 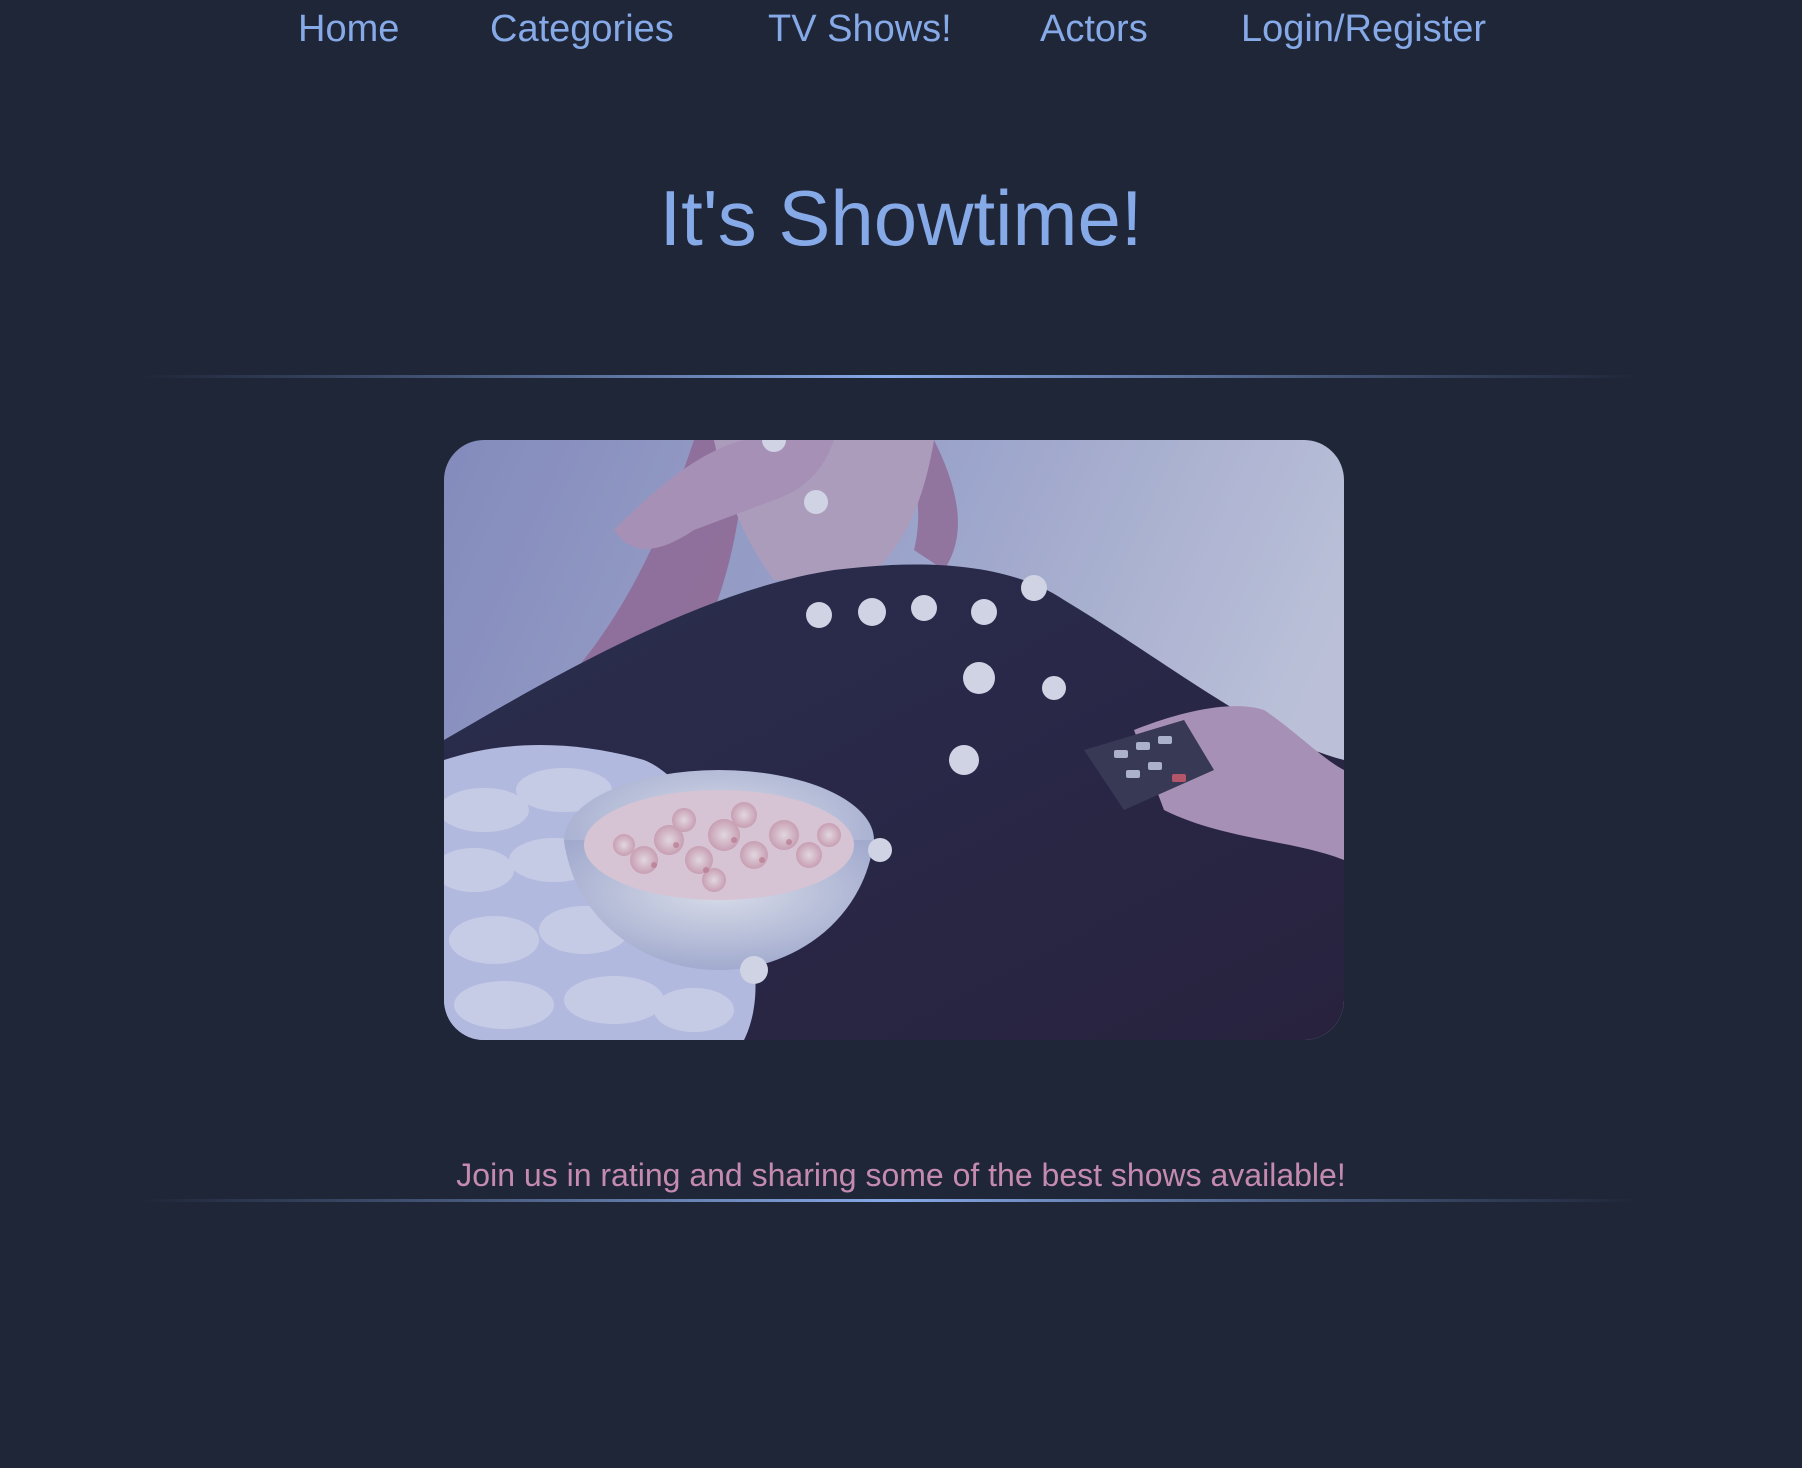 I want to click on nav-link-tv-shows: TV Shows!, so click(x=860, y=29).